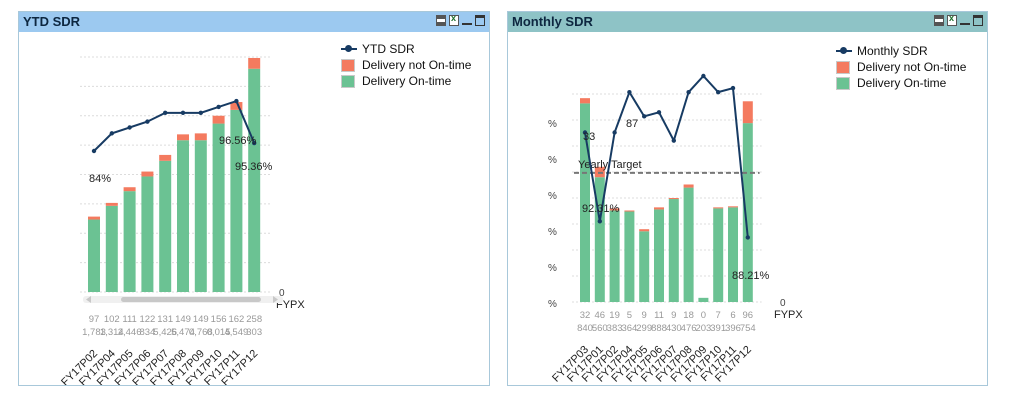 Image resolution: width=1021 pixels, height=408 pixels. What do you see at coordinates (688, 315) in the screenshot?
I see `value-row1: 18` at bounding box center [688, 315].